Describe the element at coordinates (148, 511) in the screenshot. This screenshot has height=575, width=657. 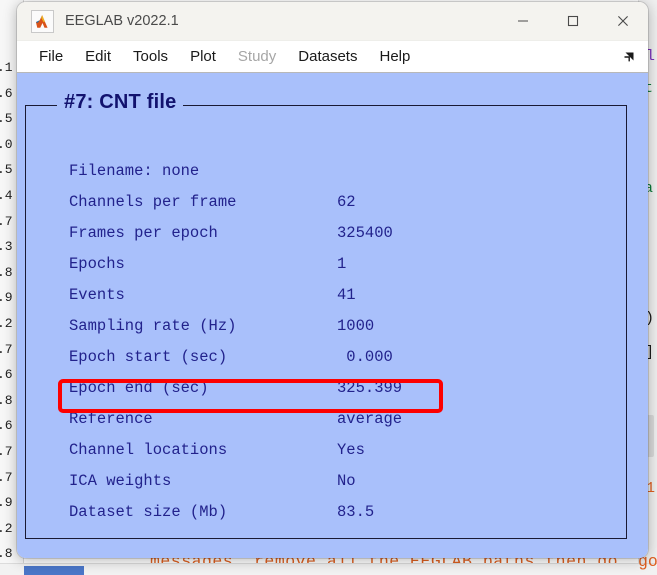
I see `info-label: Dataset size (Mb)` at that location.